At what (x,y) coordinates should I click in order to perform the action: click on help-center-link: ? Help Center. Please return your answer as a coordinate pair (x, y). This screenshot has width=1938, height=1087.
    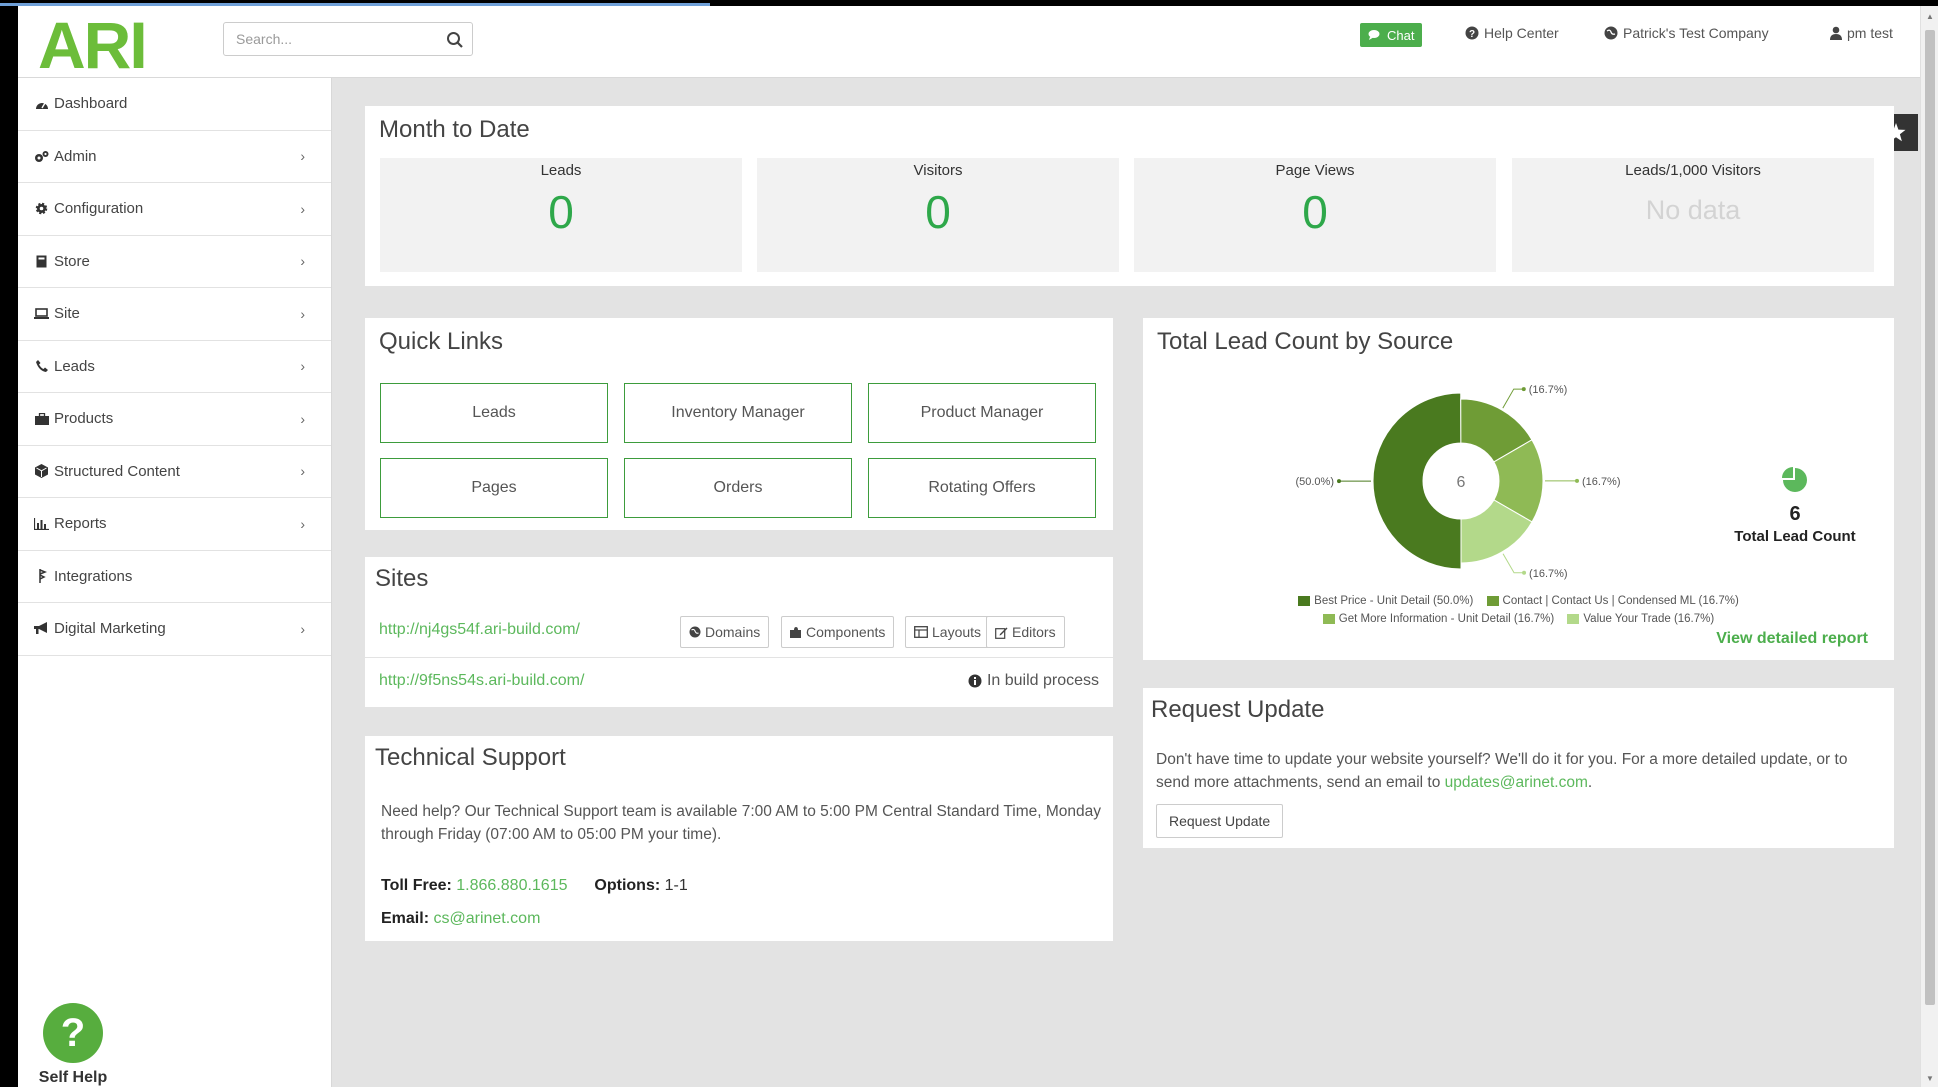
    Looking at the image, I should click on (1512, 33).